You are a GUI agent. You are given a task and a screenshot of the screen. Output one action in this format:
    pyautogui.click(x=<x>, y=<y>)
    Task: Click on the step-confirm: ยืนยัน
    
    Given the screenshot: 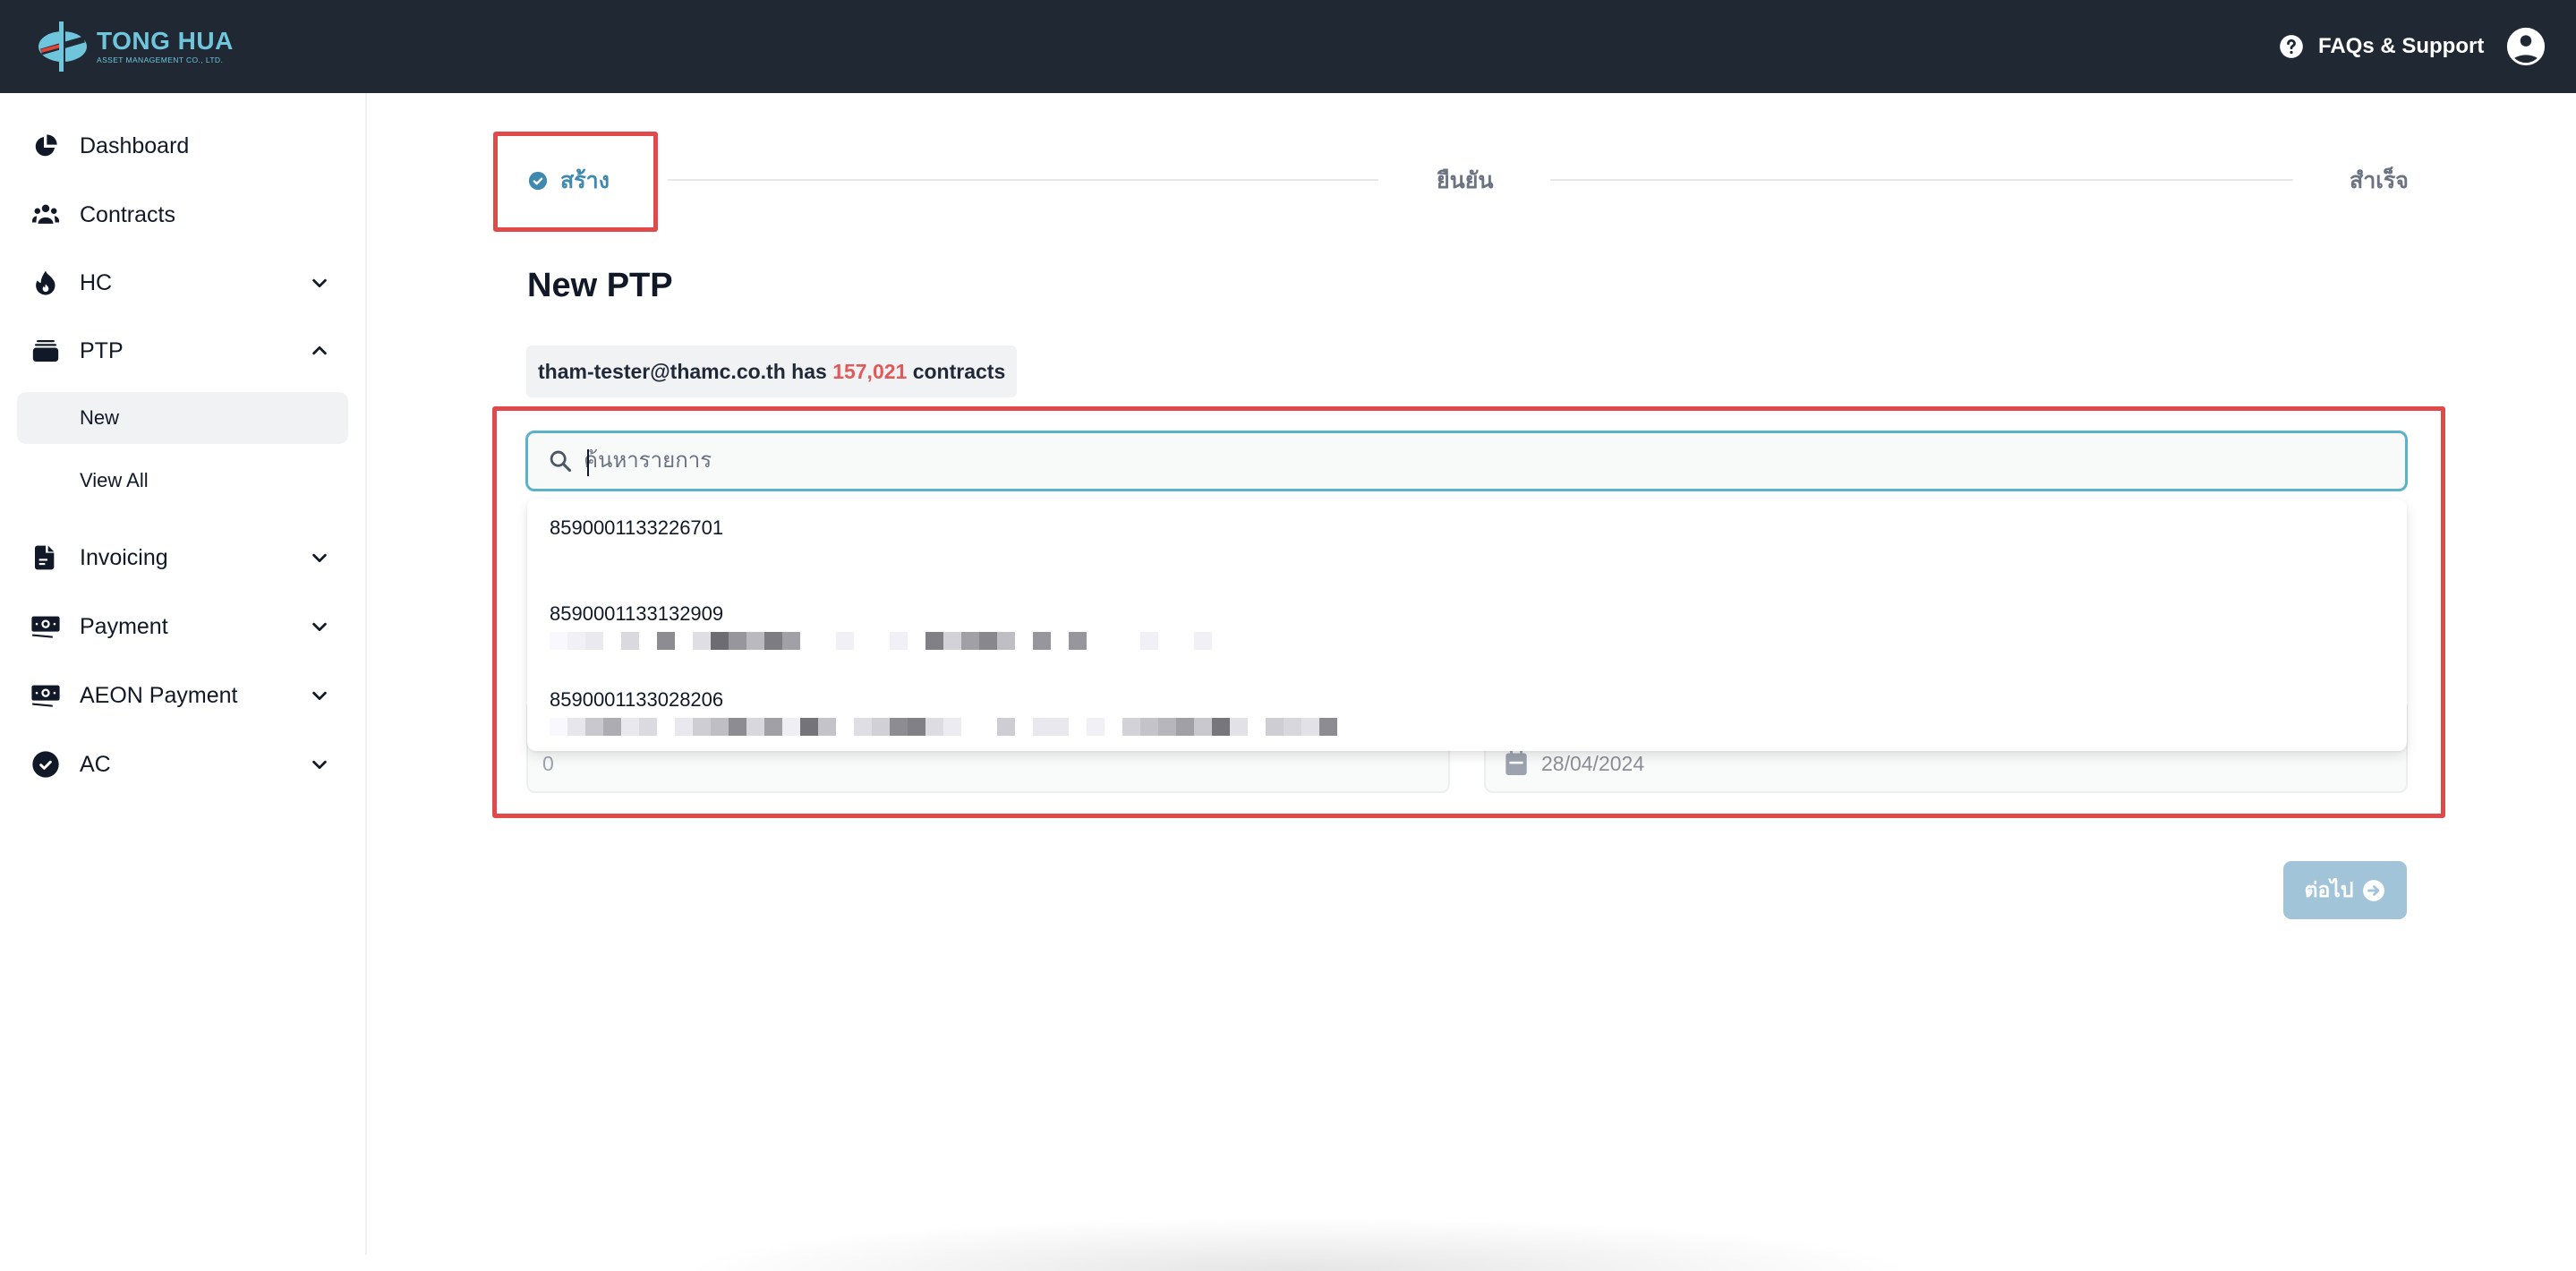 What is the action you would take?
    pyautogui.click(x=1465, y=181)
    